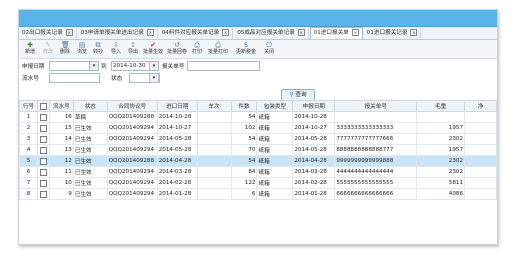 This screenshot has width=514, height=260. I want to click on title-bar, so click(258, 18).